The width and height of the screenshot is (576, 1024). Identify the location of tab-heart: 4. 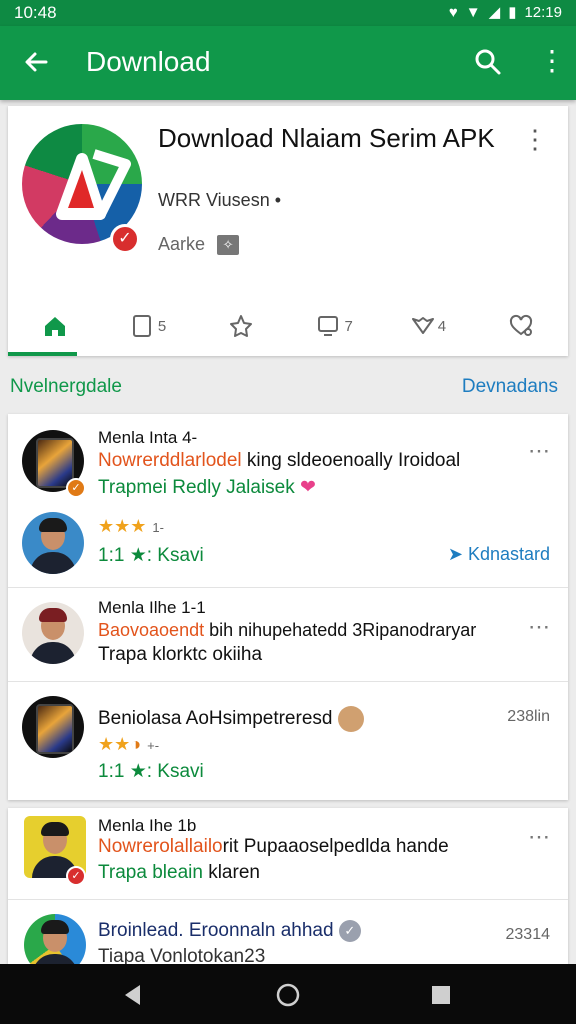
(427, 326).